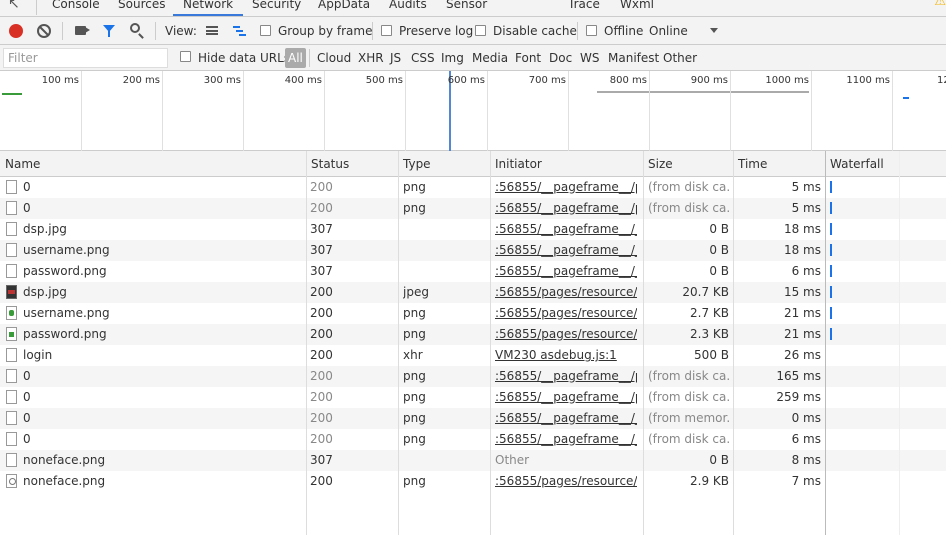 Image resolution: width=946 pixels, height=535 pixels. Describe the element at coordinates (295, 58) in the screenshot. I see `filter-type-all: All` at that location.